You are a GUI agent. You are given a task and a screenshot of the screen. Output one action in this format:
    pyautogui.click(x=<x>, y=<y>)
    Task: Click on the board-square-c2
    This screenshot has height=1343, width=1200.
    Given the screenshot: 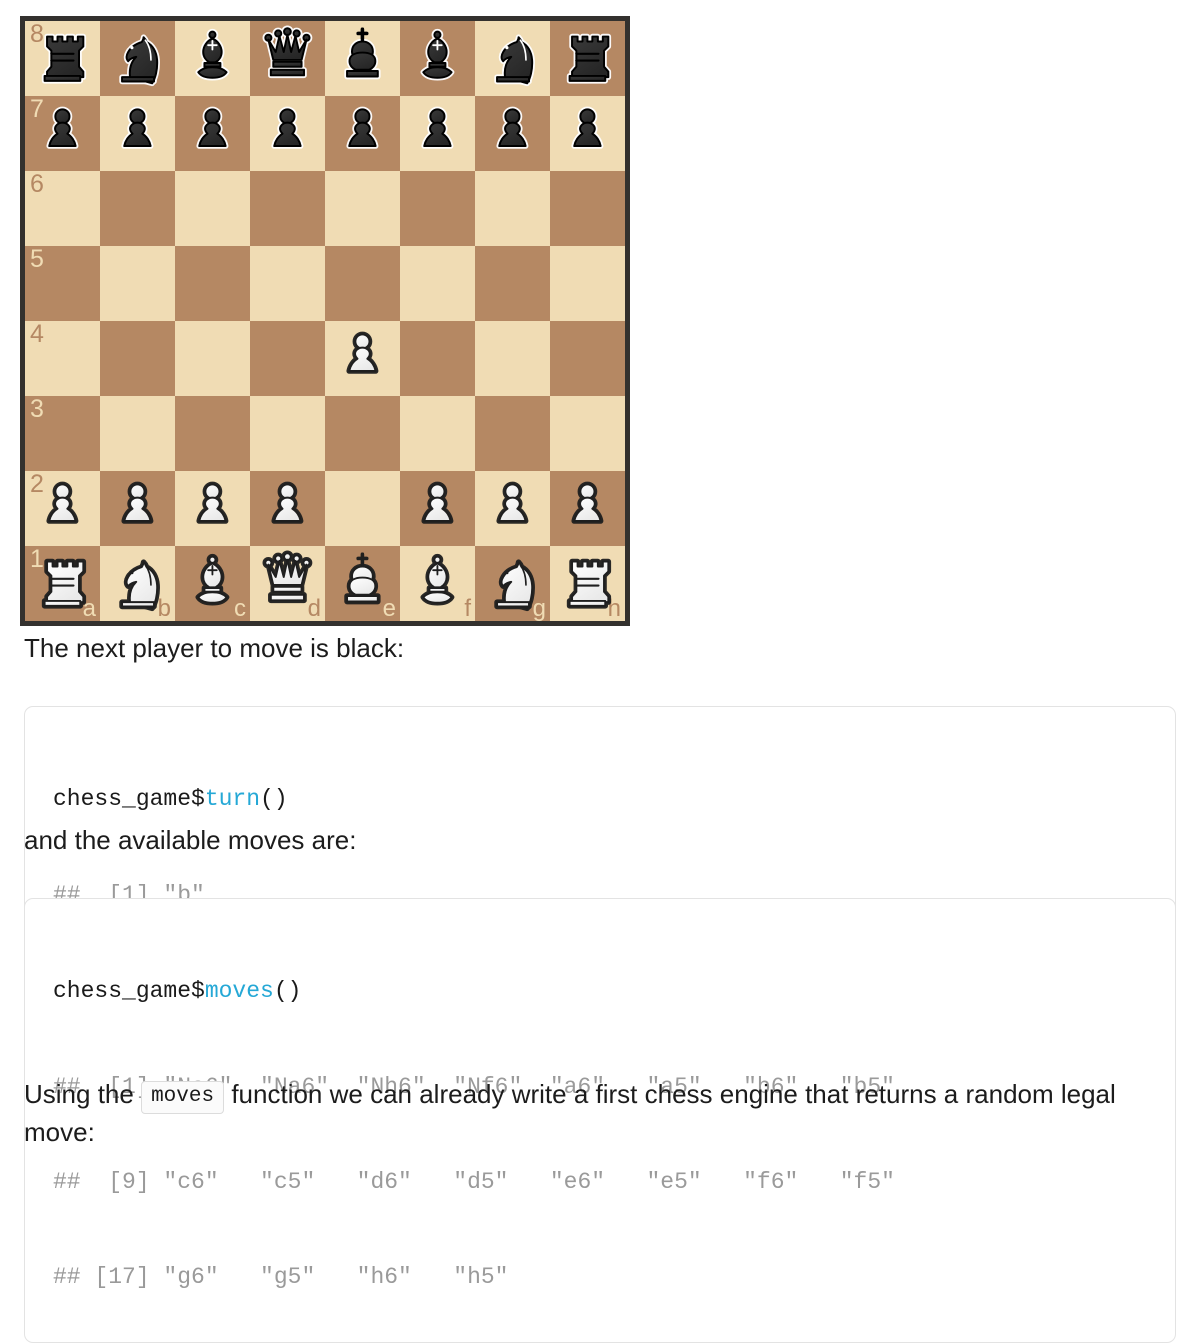 What is the action you would take?
    pyautogui.click(x=212, y=508)
    